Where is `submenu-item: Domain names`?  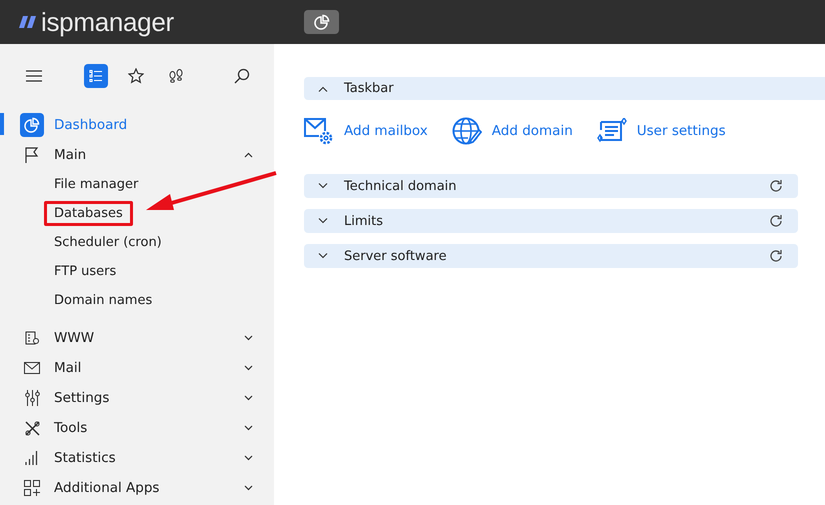 submenu-item: Domain names is located at coordinates (103, 300).